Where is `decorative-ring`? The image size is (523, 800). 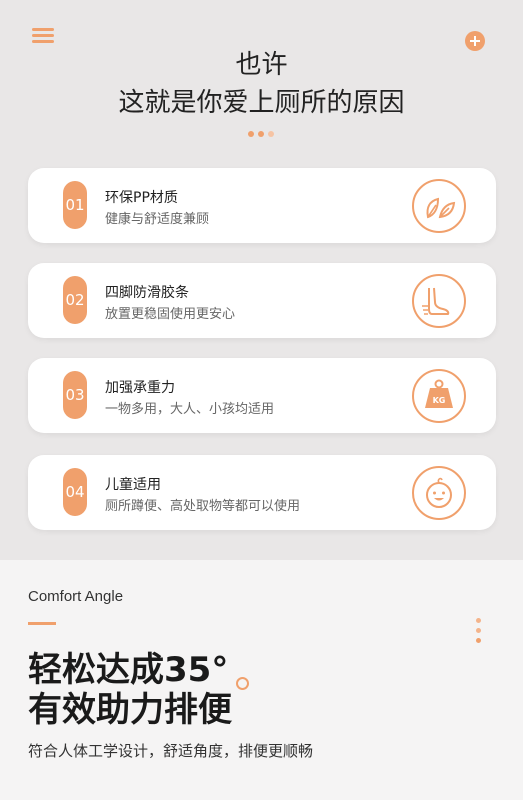
decorative-ring is located at coordinates (242, 683).